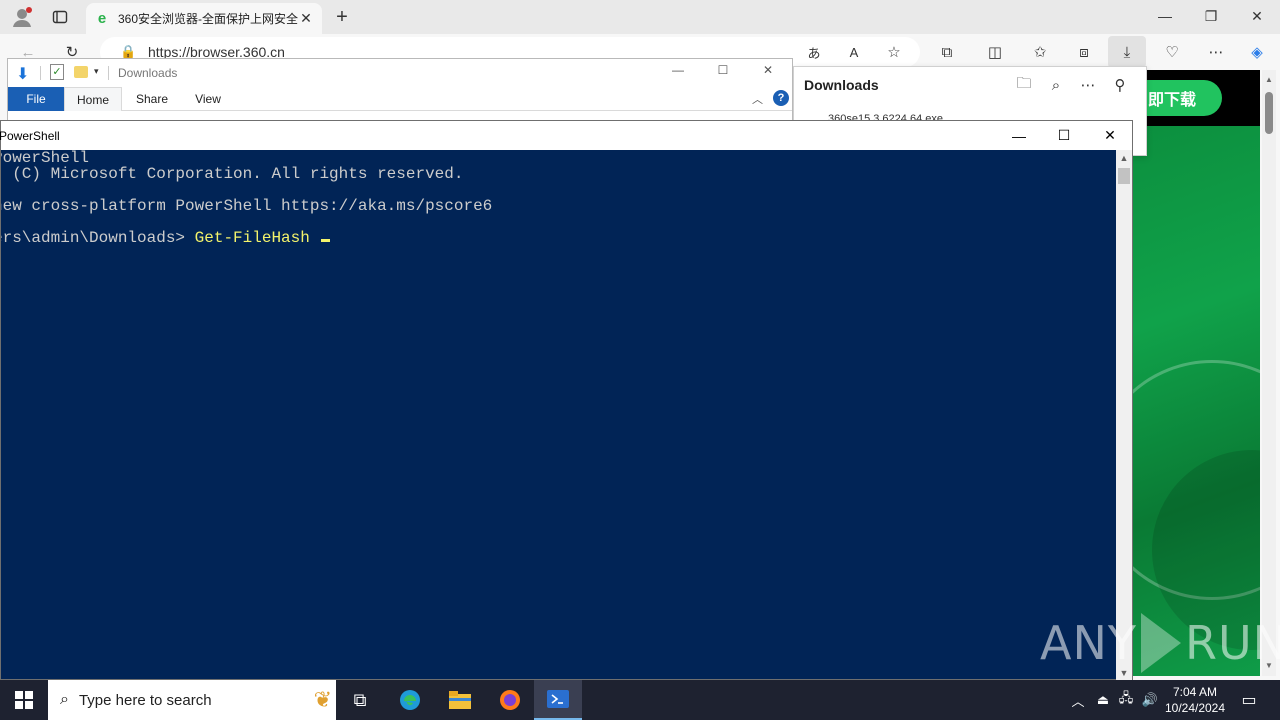  What do you see at coordinates (1232, 643) in the screenshot?
I see `watermark-right: RUN` at bounding box center [1232, 643].